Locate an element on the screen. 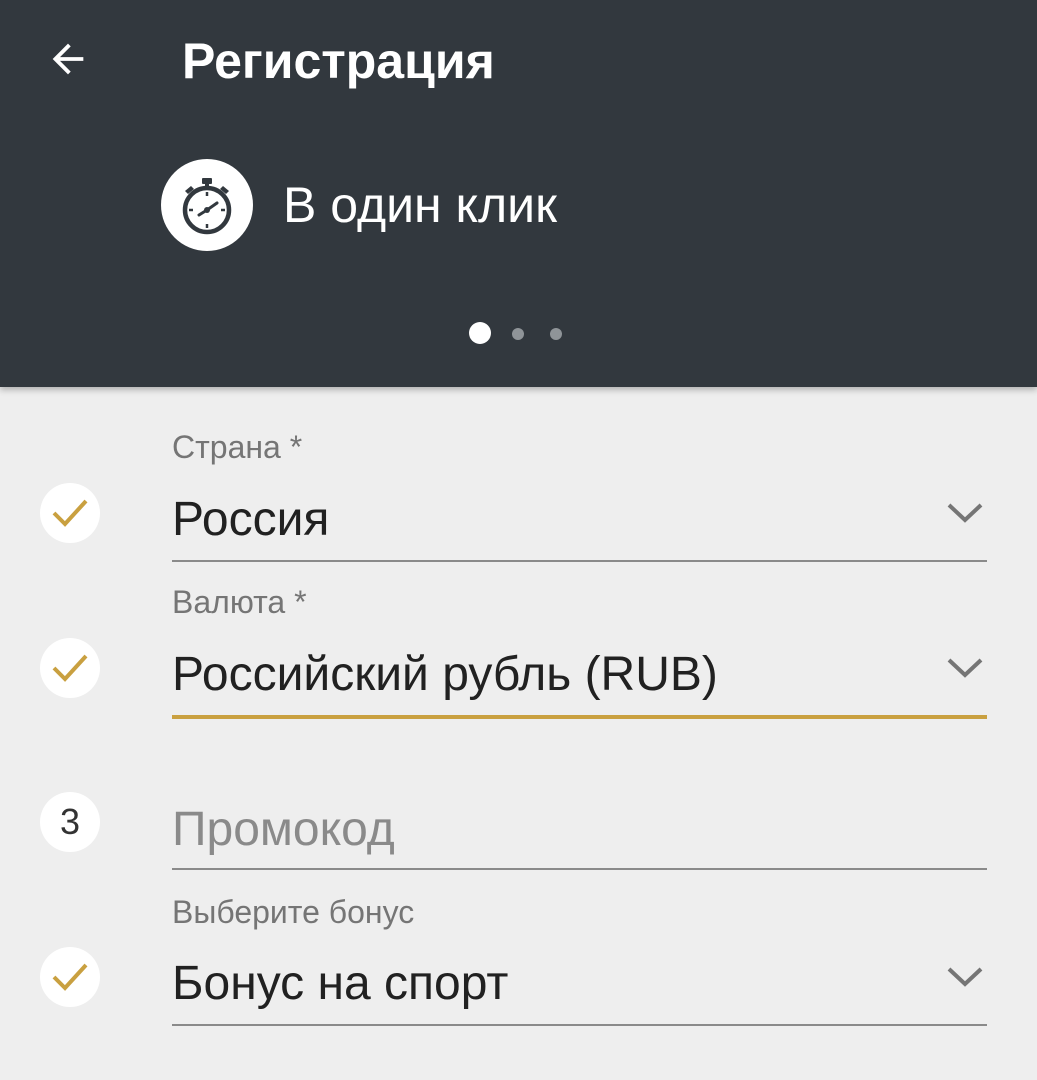 This screenshot has height=1080, width=1037. promo-code-input is located at coordinates (579, 829).